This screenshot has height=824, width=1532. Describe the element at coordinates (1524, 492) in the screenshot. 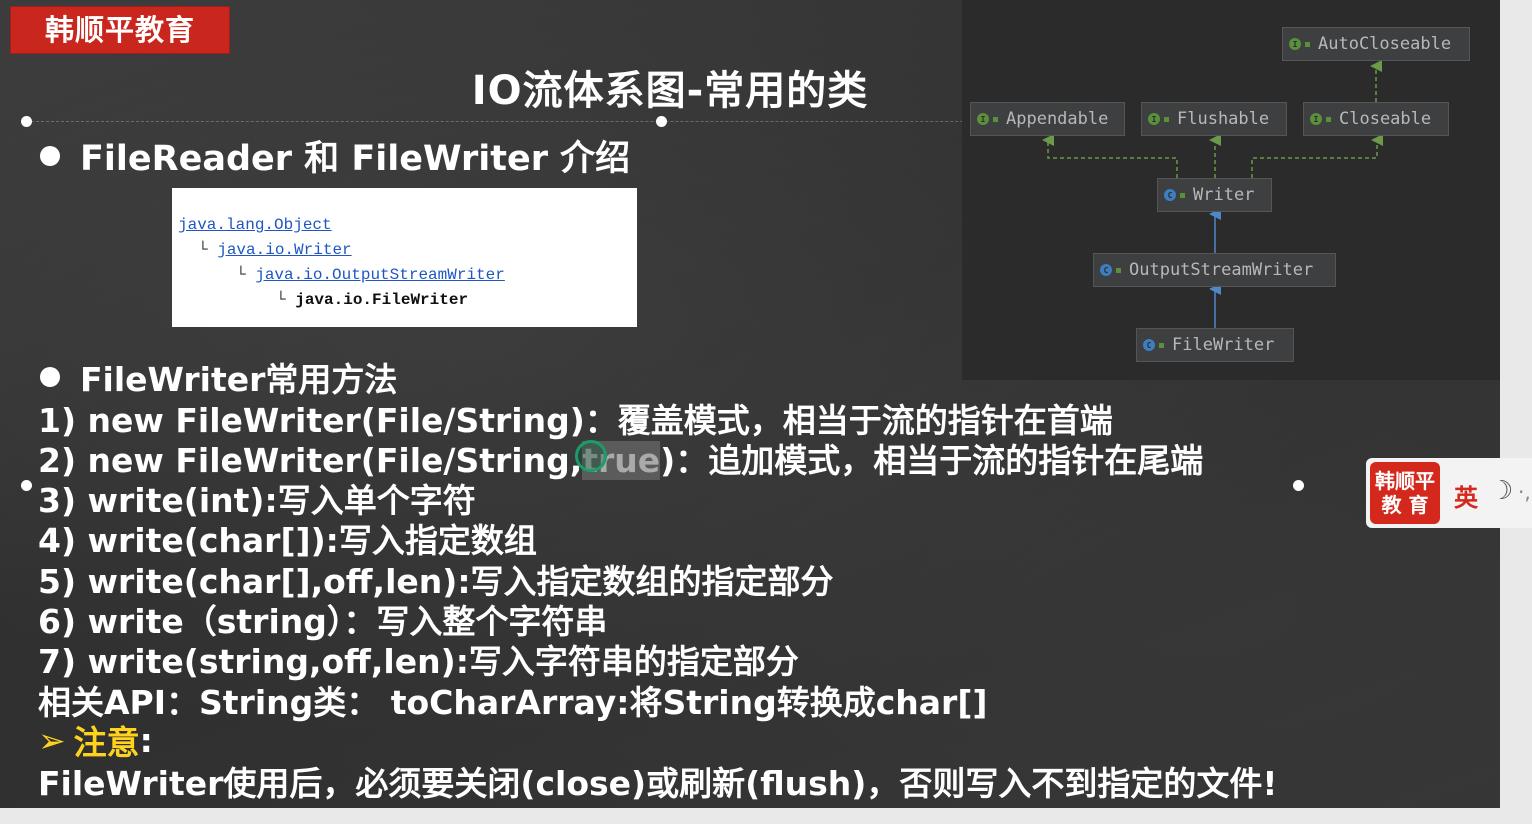

I see `punctuation-icon: ·,` at that location.